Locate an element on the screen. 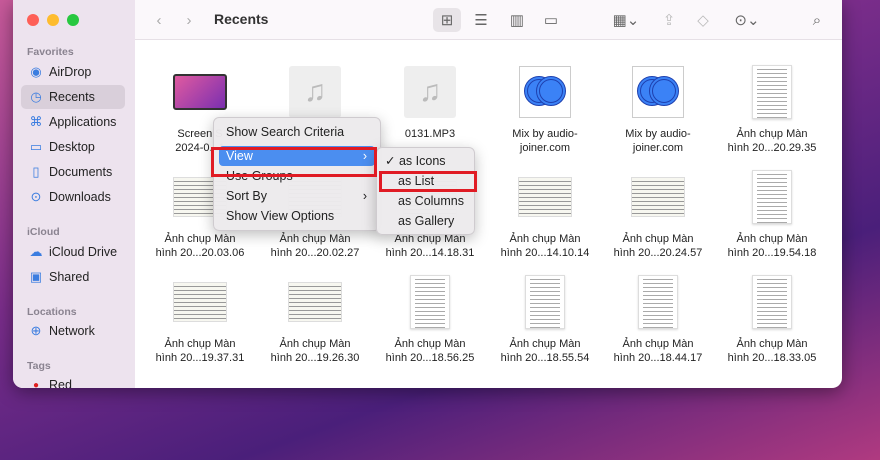 This screenshot has height=460, width=880. globe-icon: ⊕ is located at coordinates (36, 330).